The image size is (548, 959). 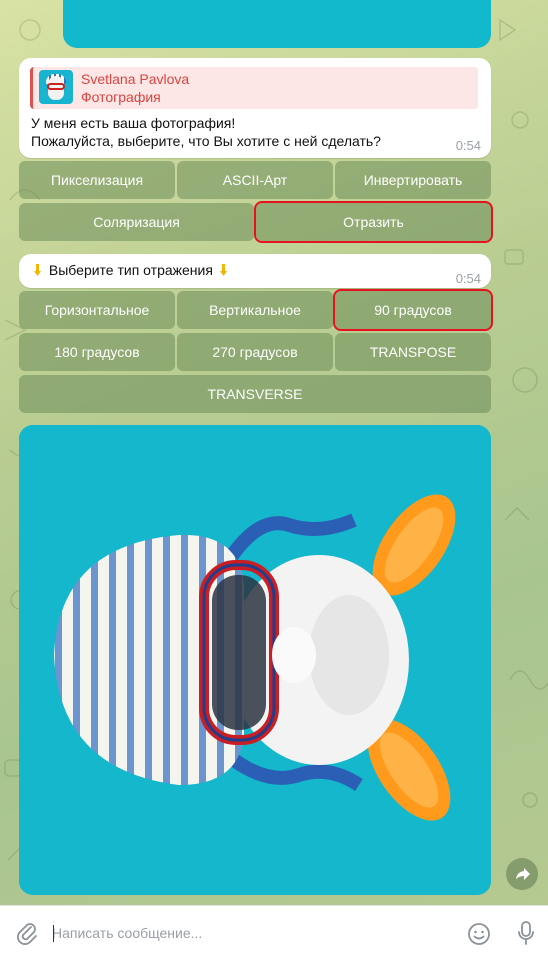 I want to click on rotate-180-button: 180 градусов, so click(x=97, y=352).